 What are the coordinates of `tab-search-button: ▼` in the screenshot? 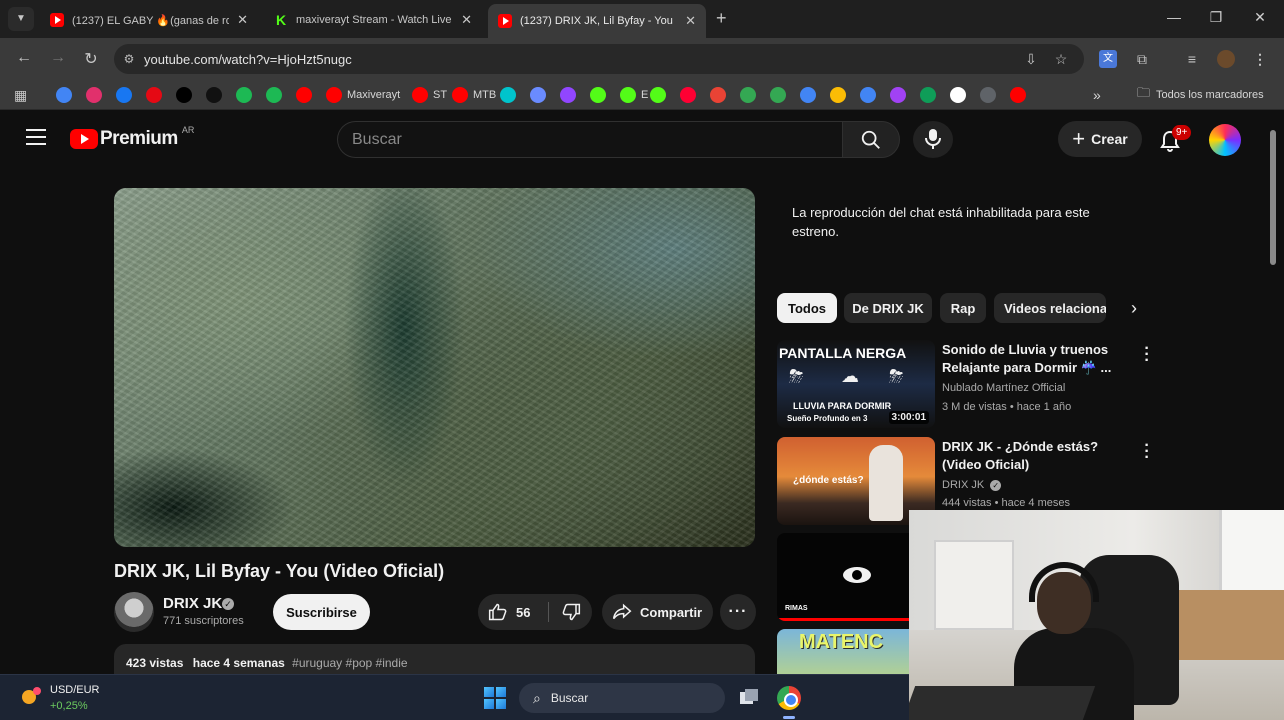 It's located at (21, 19).